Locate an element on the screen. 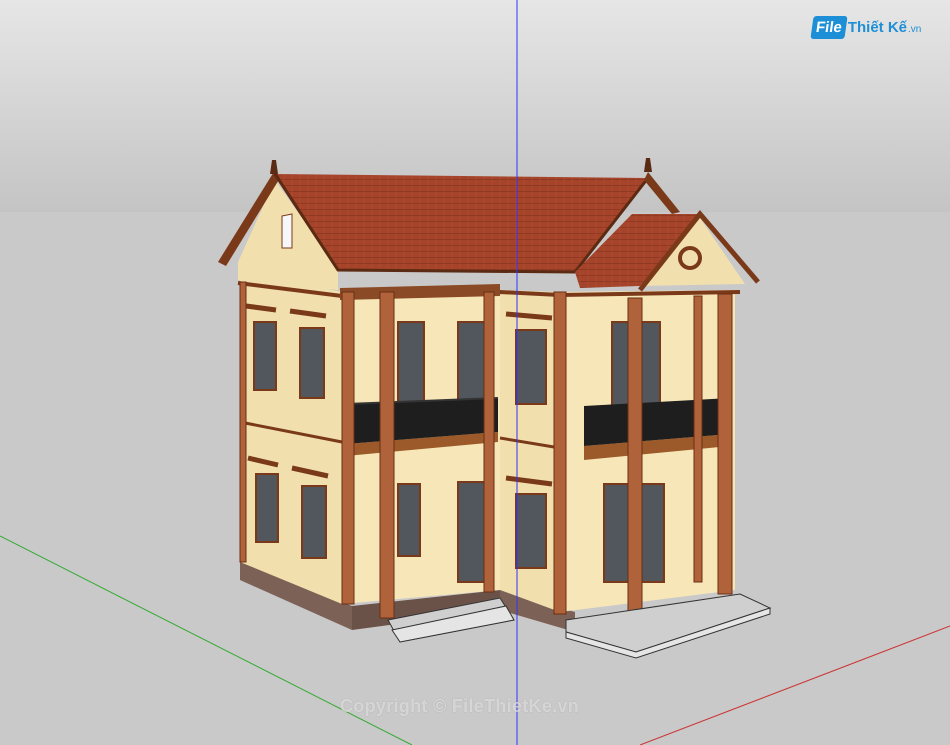 The image size is (950, 745). site-logo: File Thiết Kế .vn is located at coordinates (866, 27).